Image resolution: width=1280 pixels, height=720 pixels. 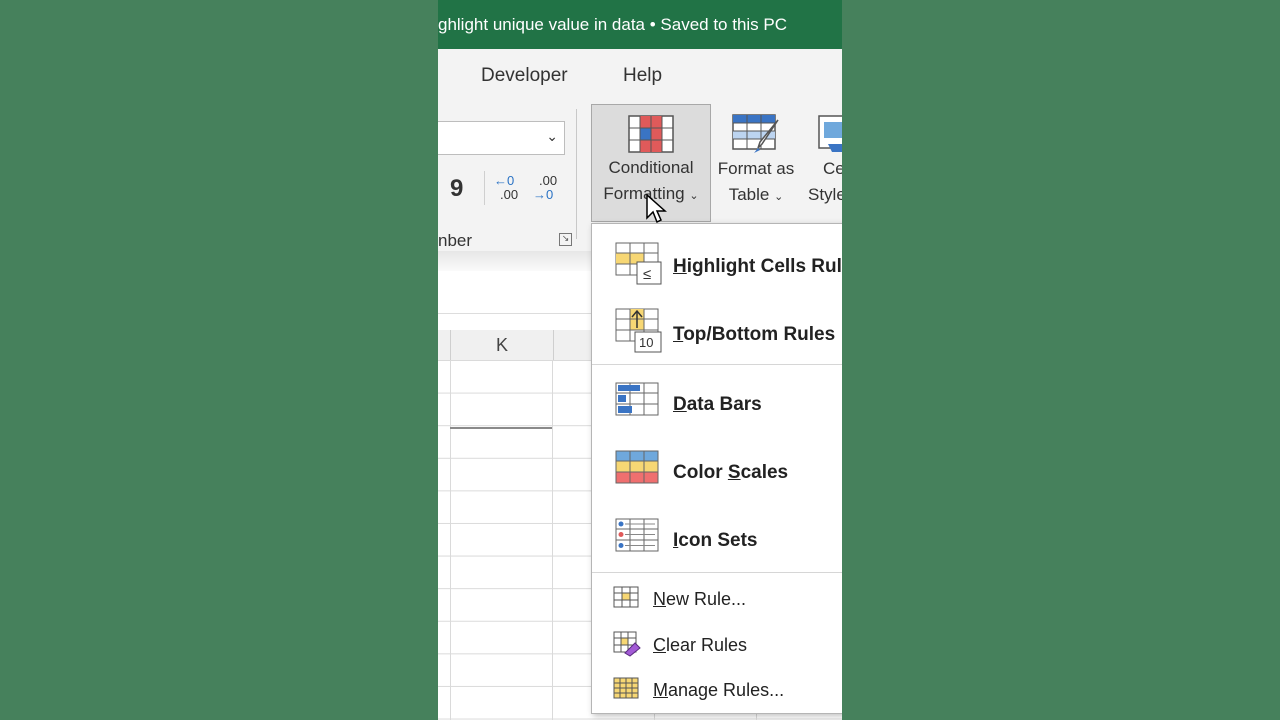 What do you see at coordinates (626, 597) in the screenshot?
I see `new-rule-icon` at bounding box center [626, 597].